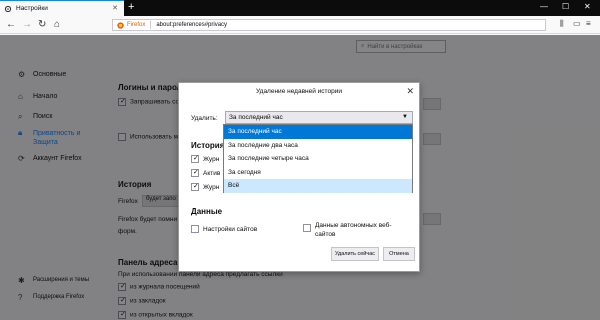 Image resolution: width=600 pixels, height=320 pixels. What do you see at coordinates (410, 91) in the screenshot?
I see `close-icon: ✕` at bounding box center [410, 91].